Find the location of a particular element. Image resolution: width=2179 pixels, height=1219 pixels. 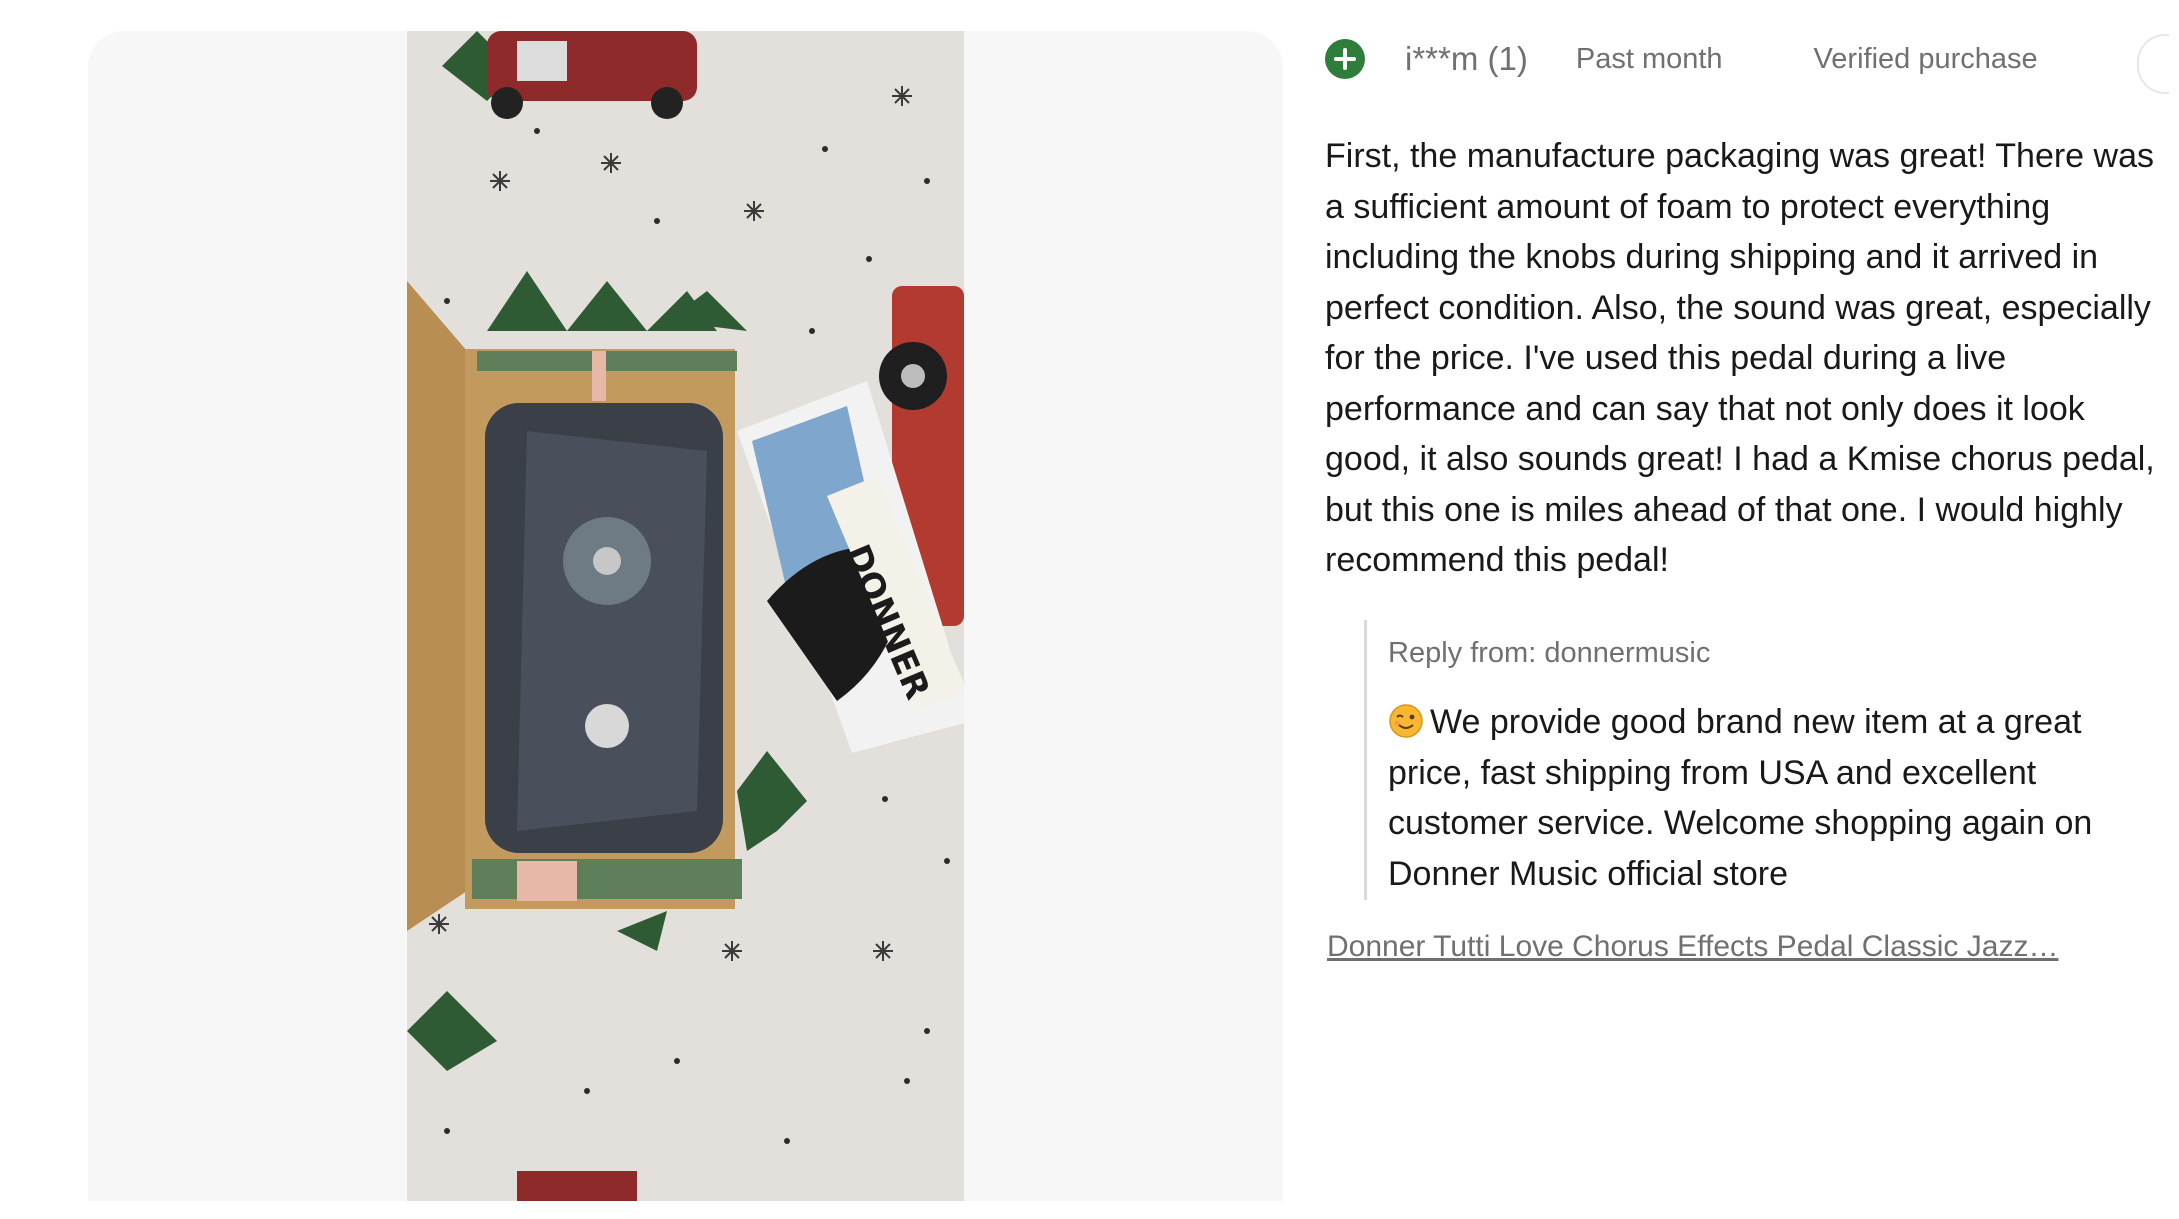

winking-face-icon is located at coordinates (1406, 721).